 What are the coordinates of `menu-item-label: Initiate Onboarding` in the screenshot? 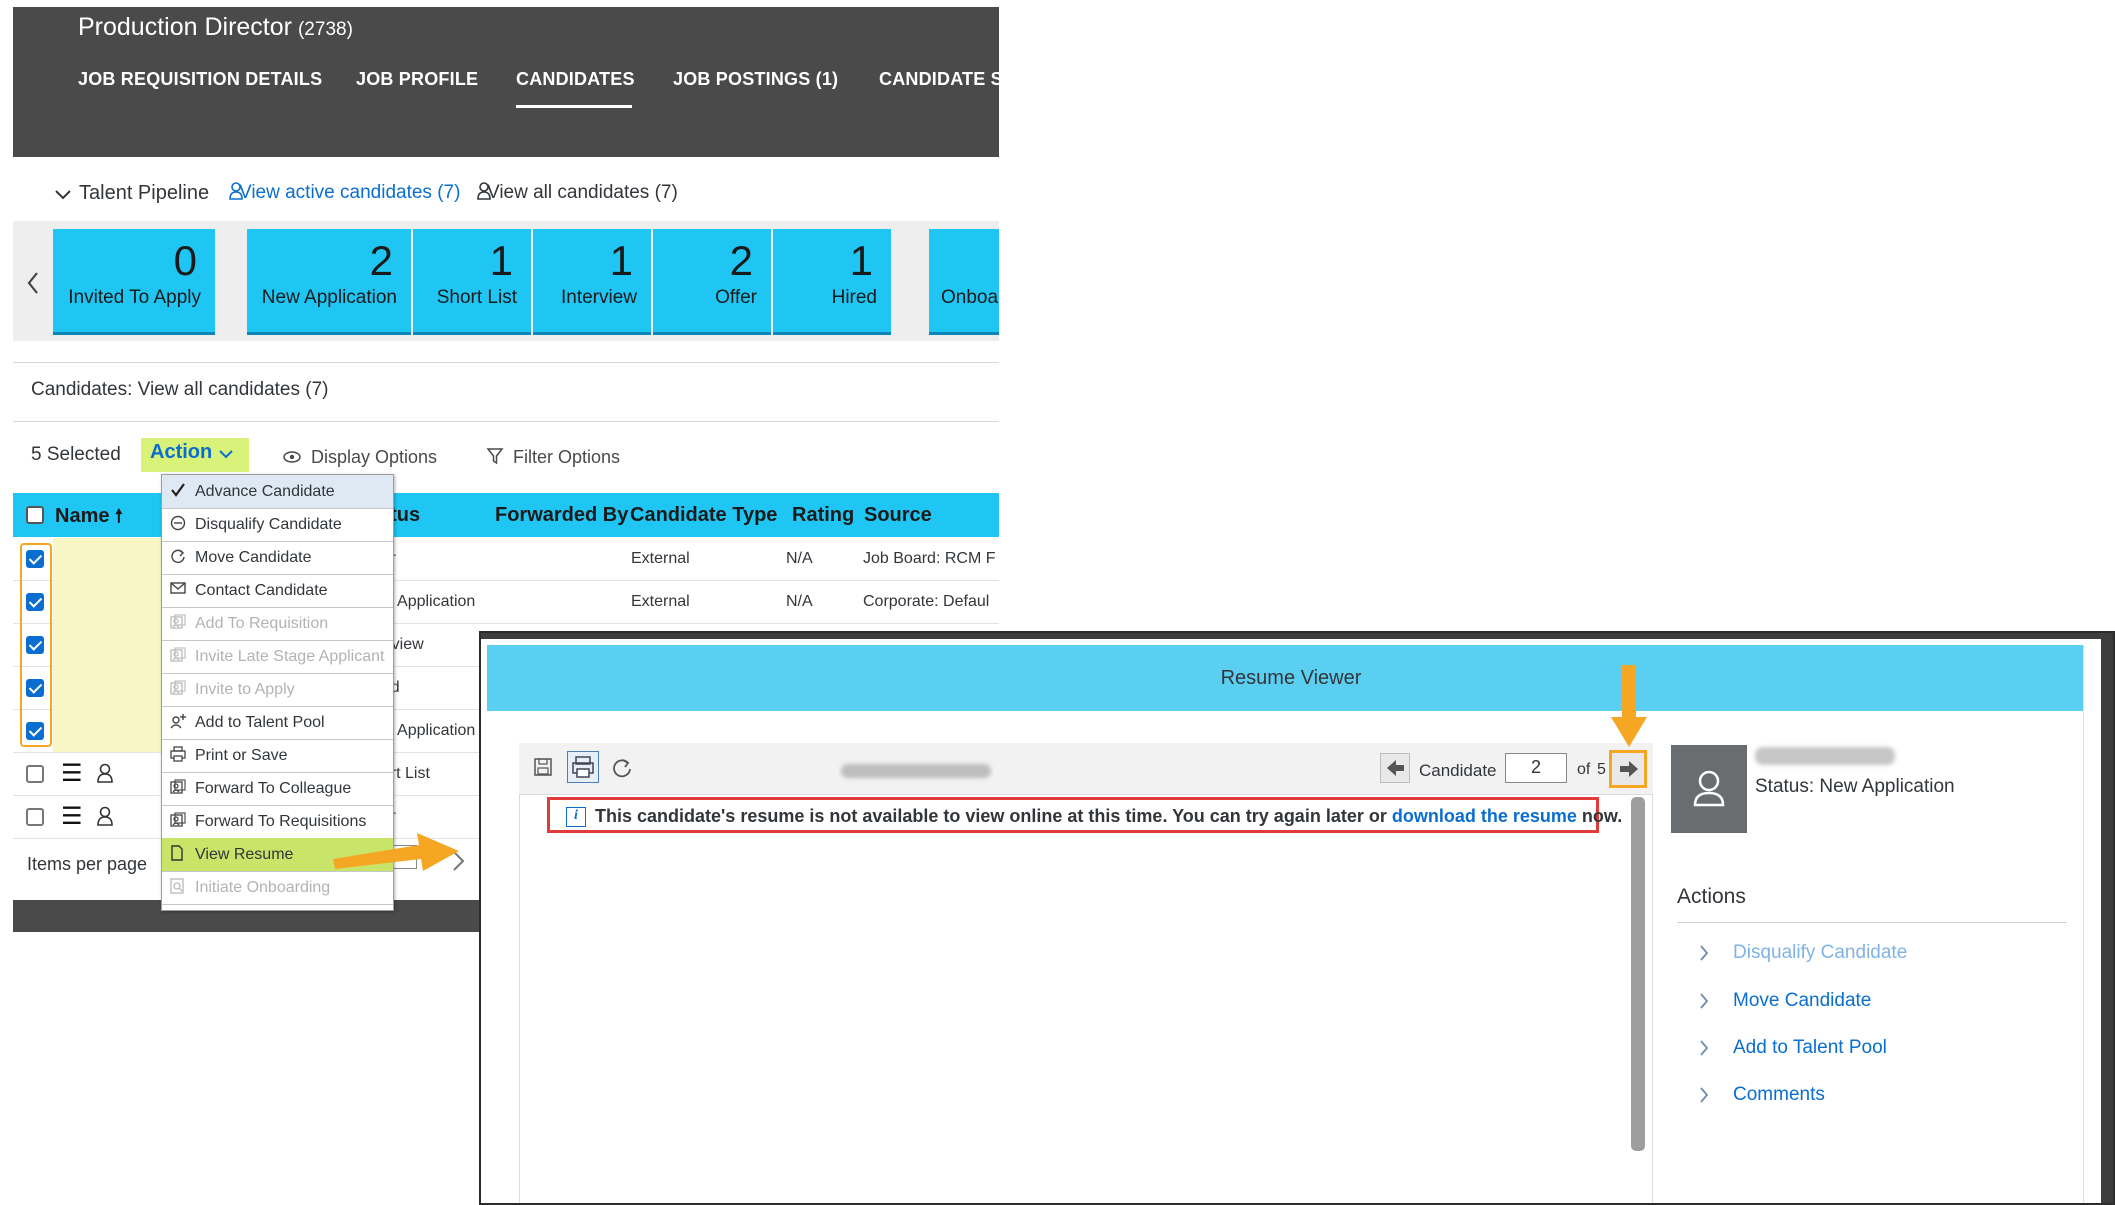 It's located at (263, 887).